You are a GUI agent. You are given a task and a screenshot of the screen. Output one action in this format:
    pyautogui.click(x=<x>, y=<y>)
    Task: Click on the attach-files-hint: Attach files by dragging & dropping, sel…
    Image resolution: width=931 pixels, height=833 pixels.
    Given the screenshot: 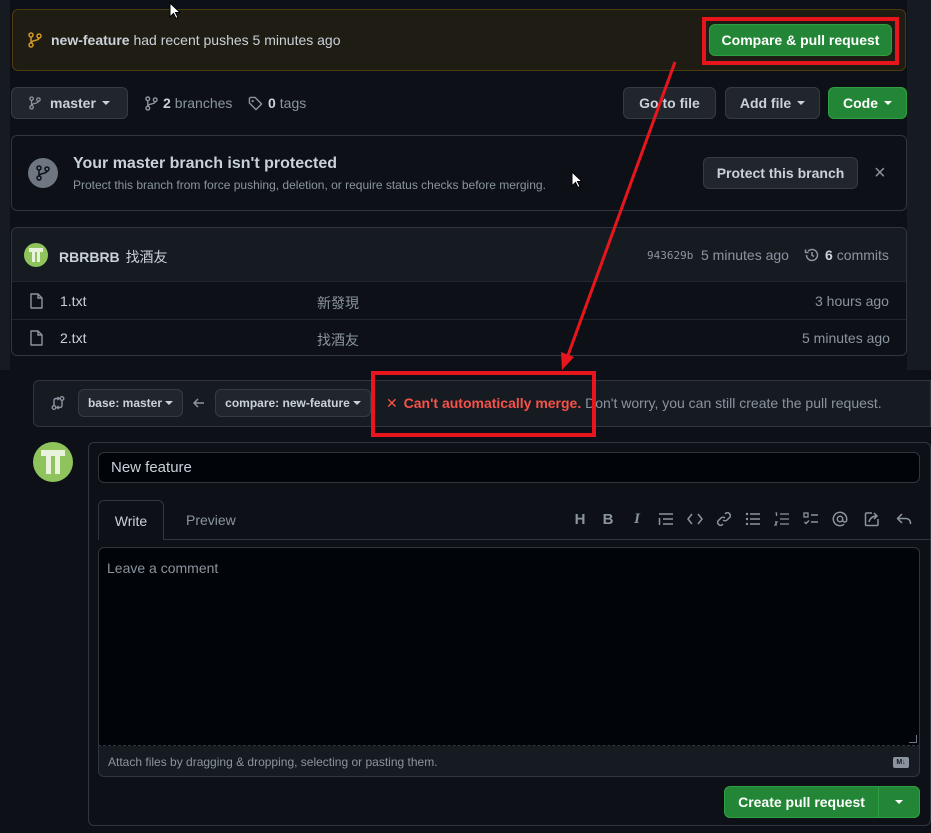 What is the action you would take?
    pyautogui.click(x=273, y=762)
    